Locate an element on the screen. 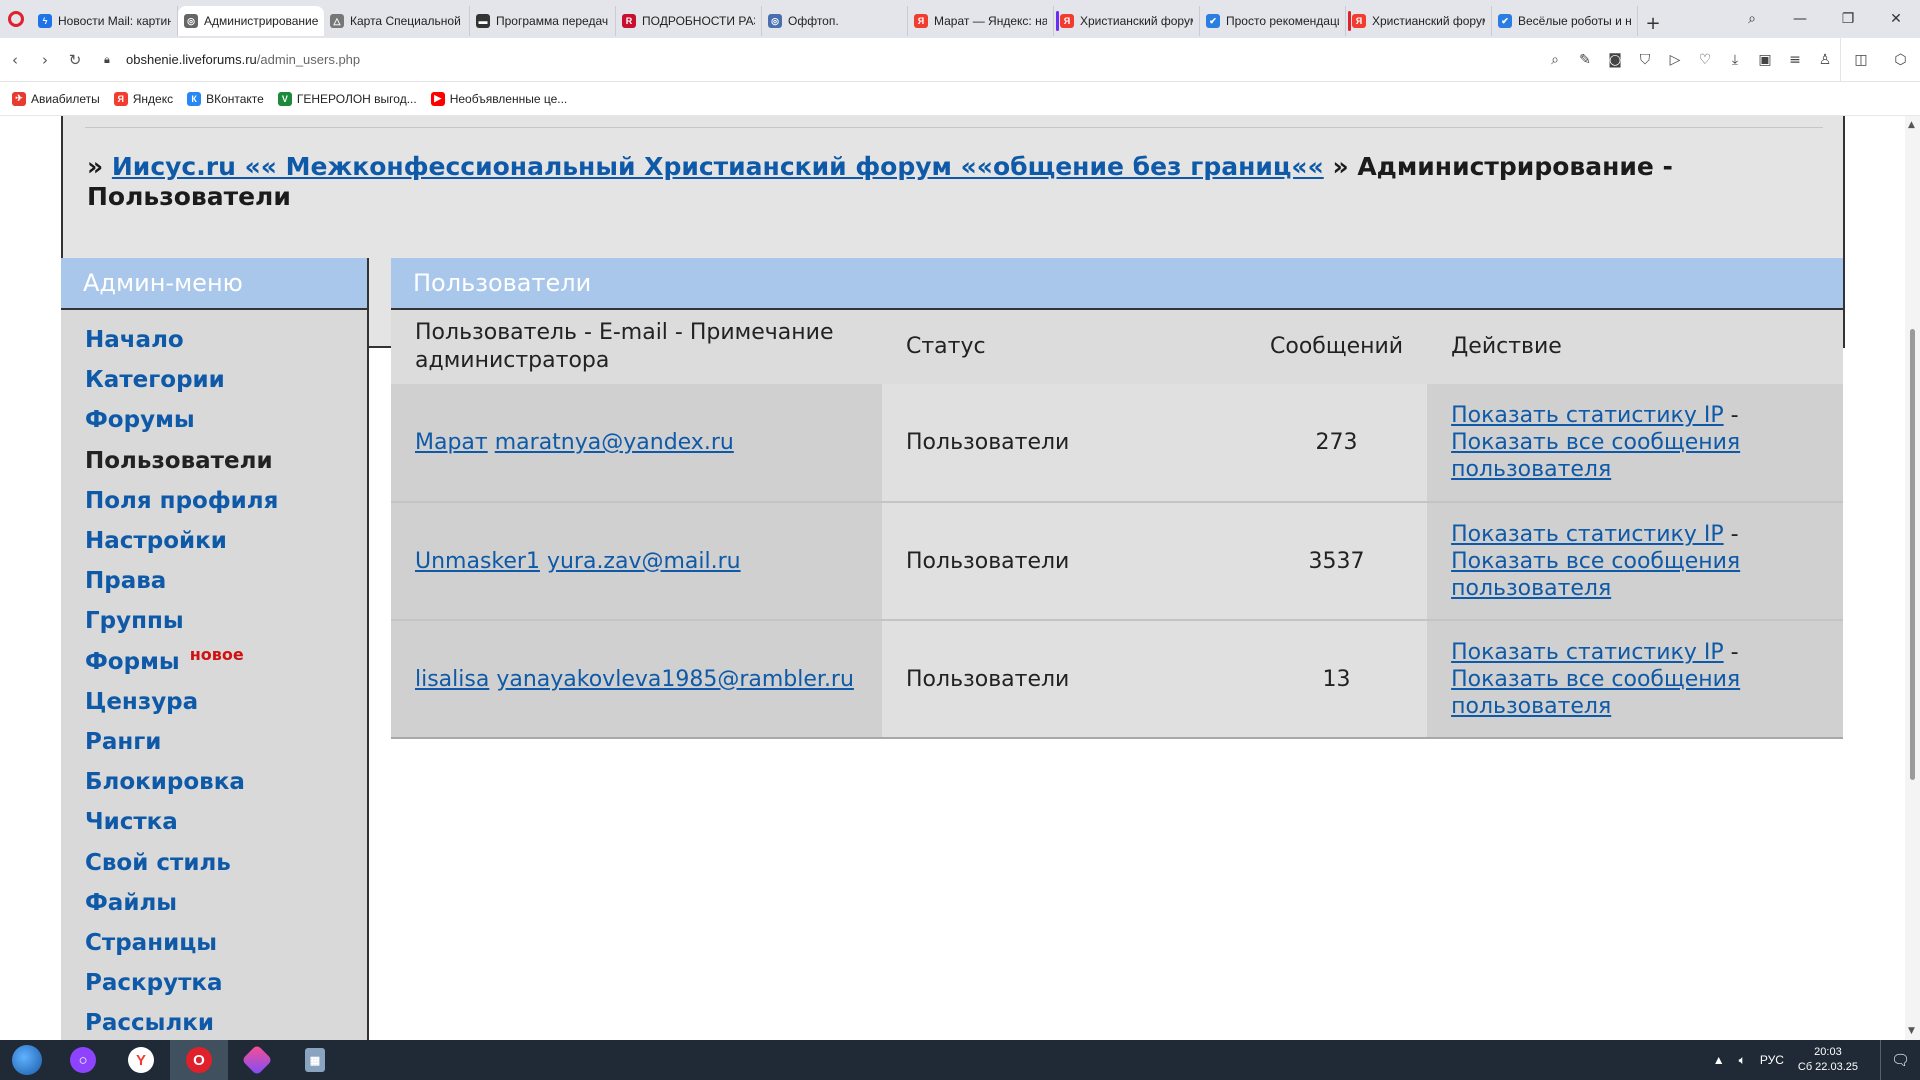 The image size is (1920, 1080). minimize-button: — is located at coordinates (1800, 19).